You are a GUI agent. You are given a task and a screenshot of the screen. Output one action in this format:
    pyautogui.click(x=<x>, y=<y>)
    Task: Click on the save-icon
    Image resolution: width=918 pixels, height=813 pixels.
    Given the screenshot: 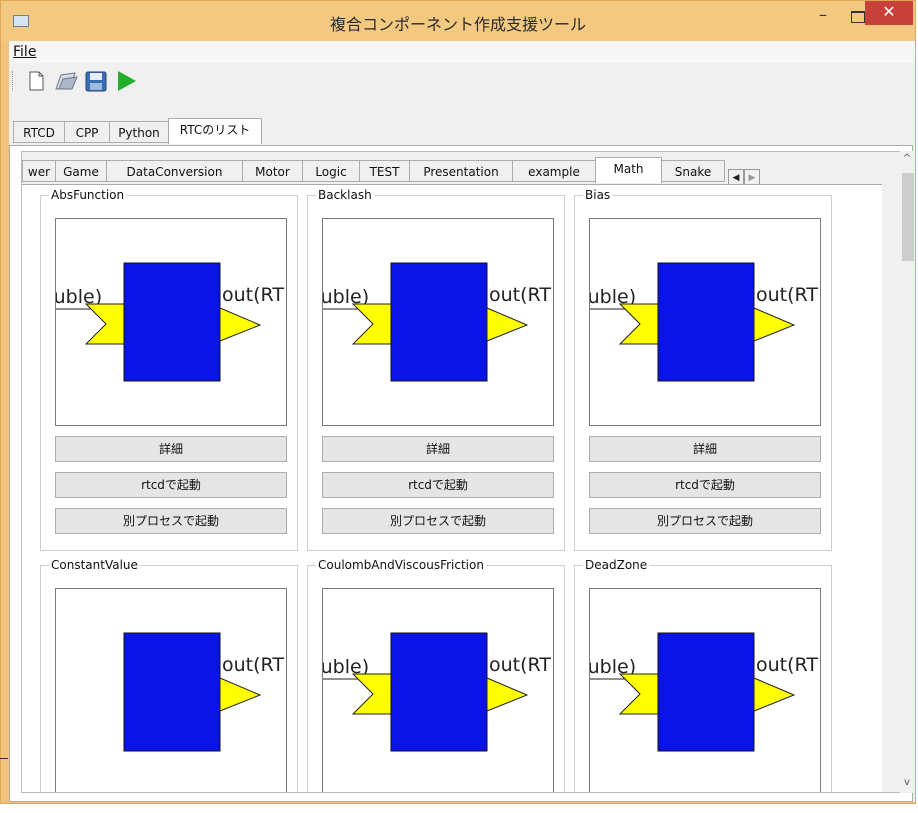 What is the action you would take?
    pyautogui.click(x=96, y=81)
    